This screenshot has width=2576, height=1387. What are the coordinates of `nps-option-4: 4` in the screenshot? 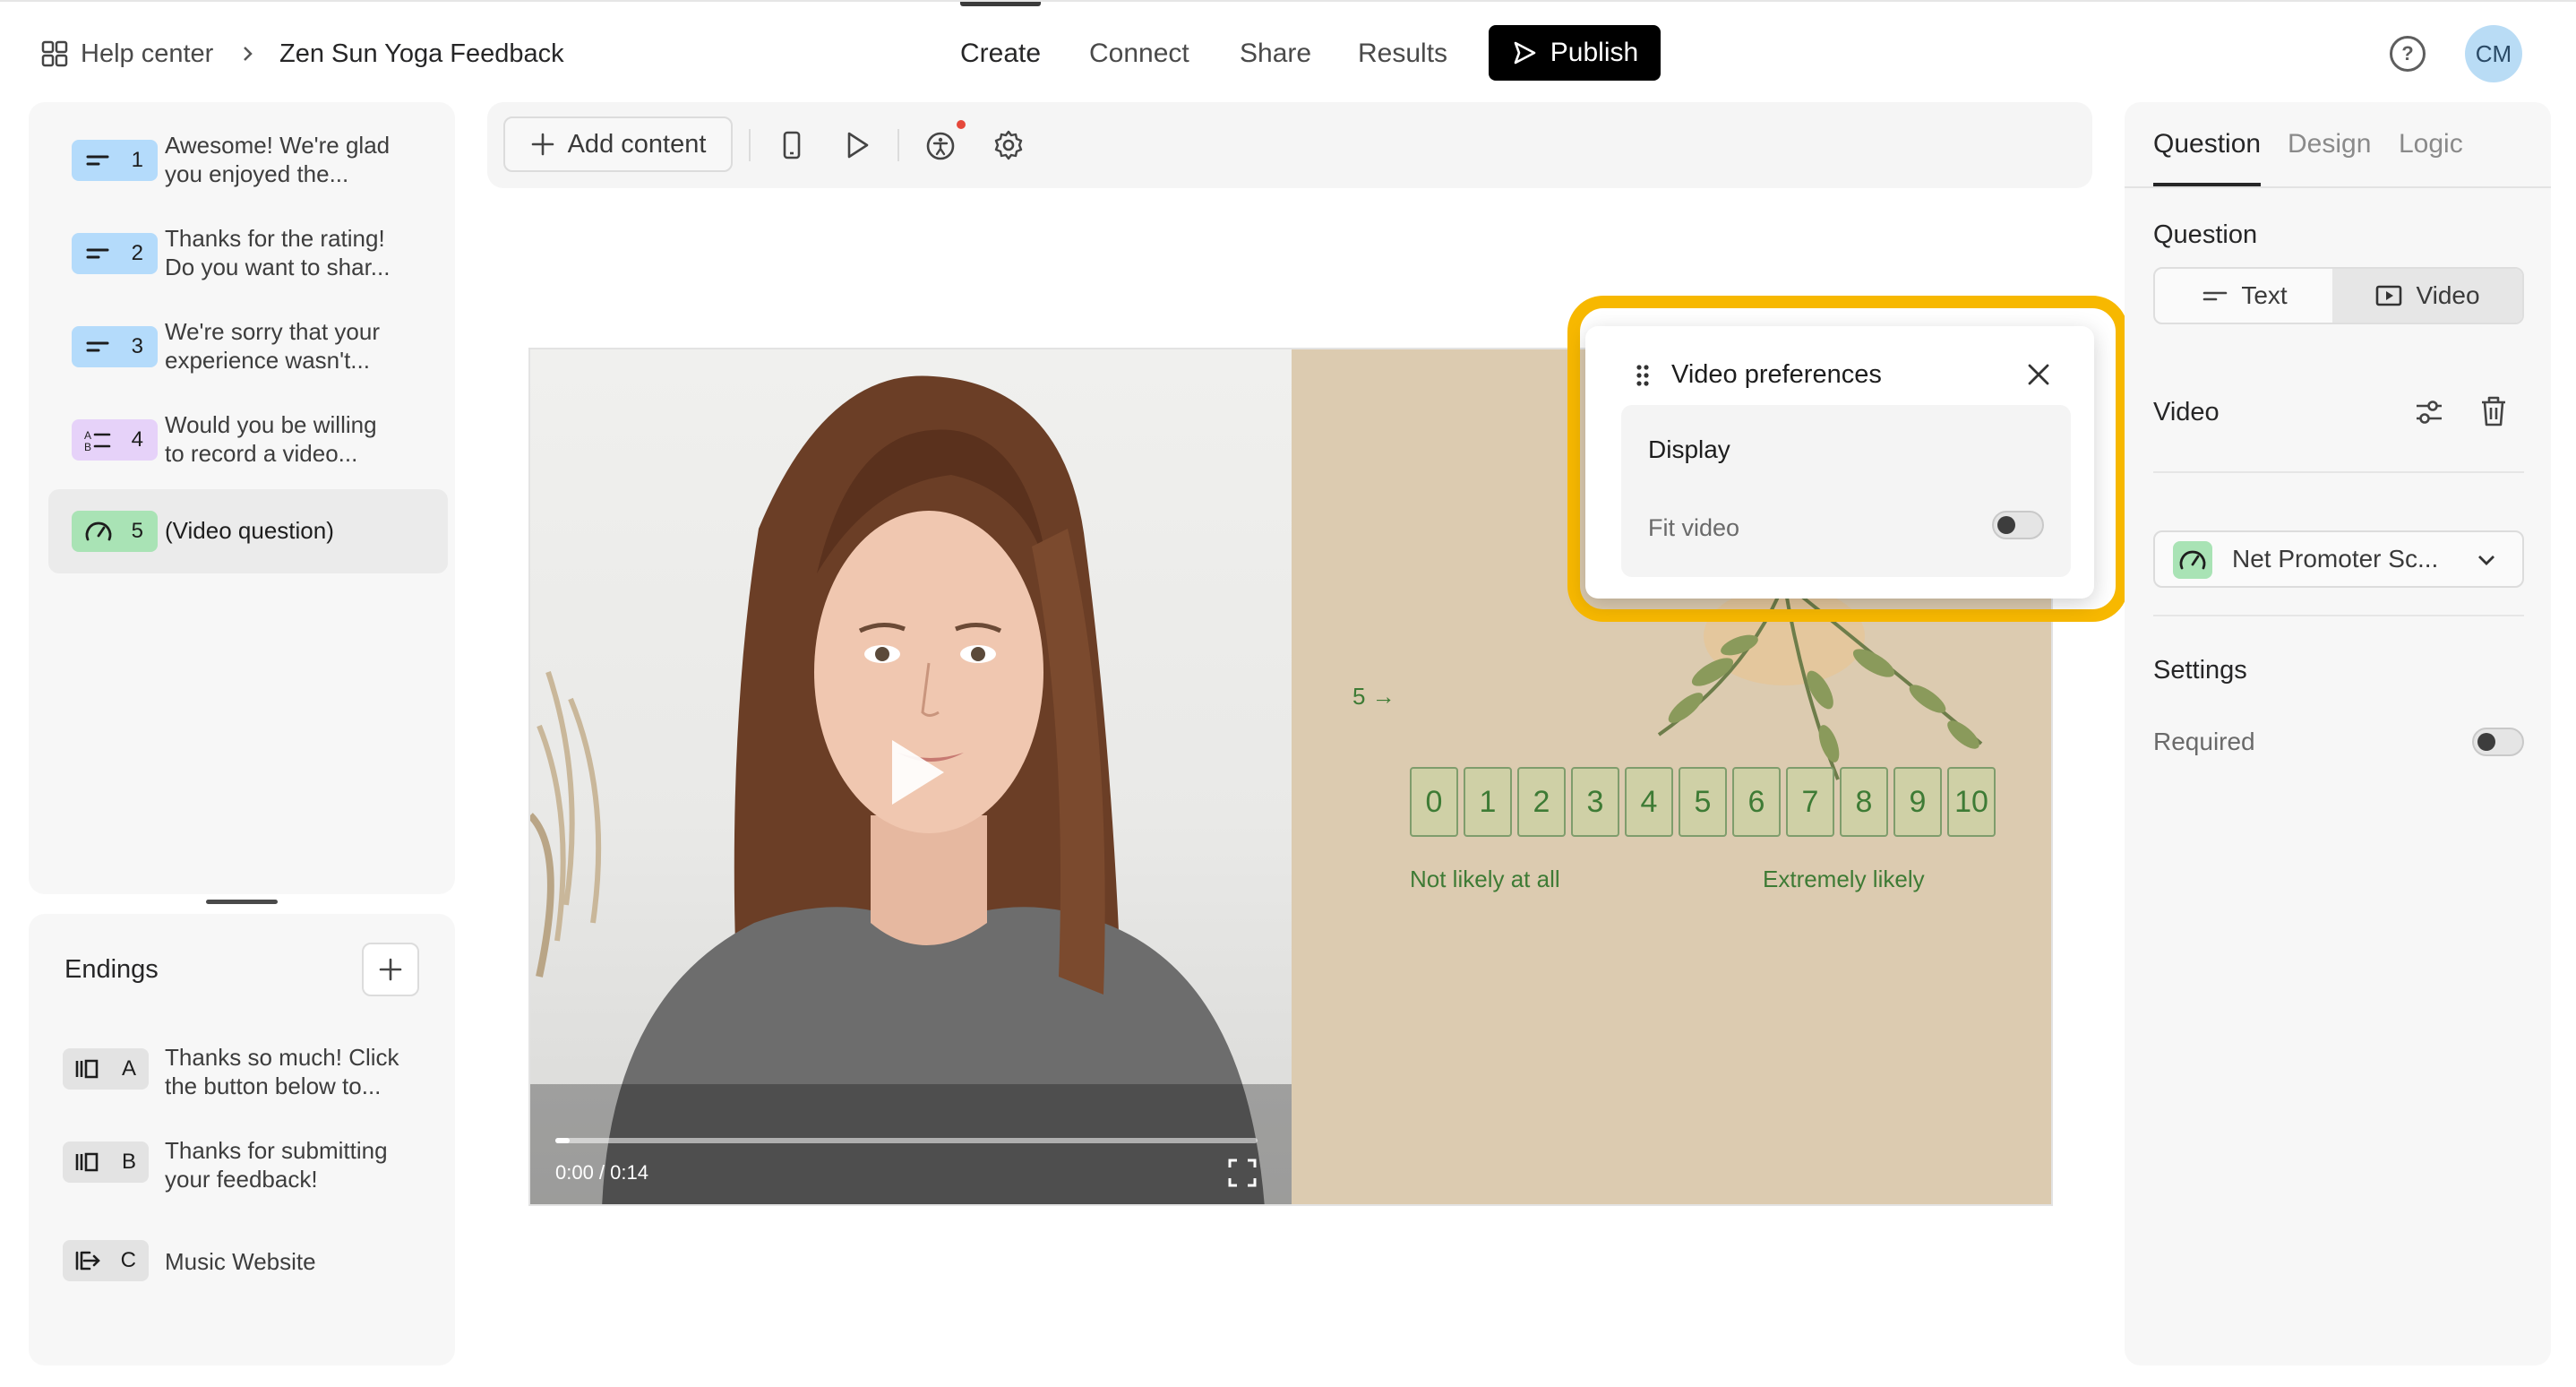 It's located at (1649, 802).